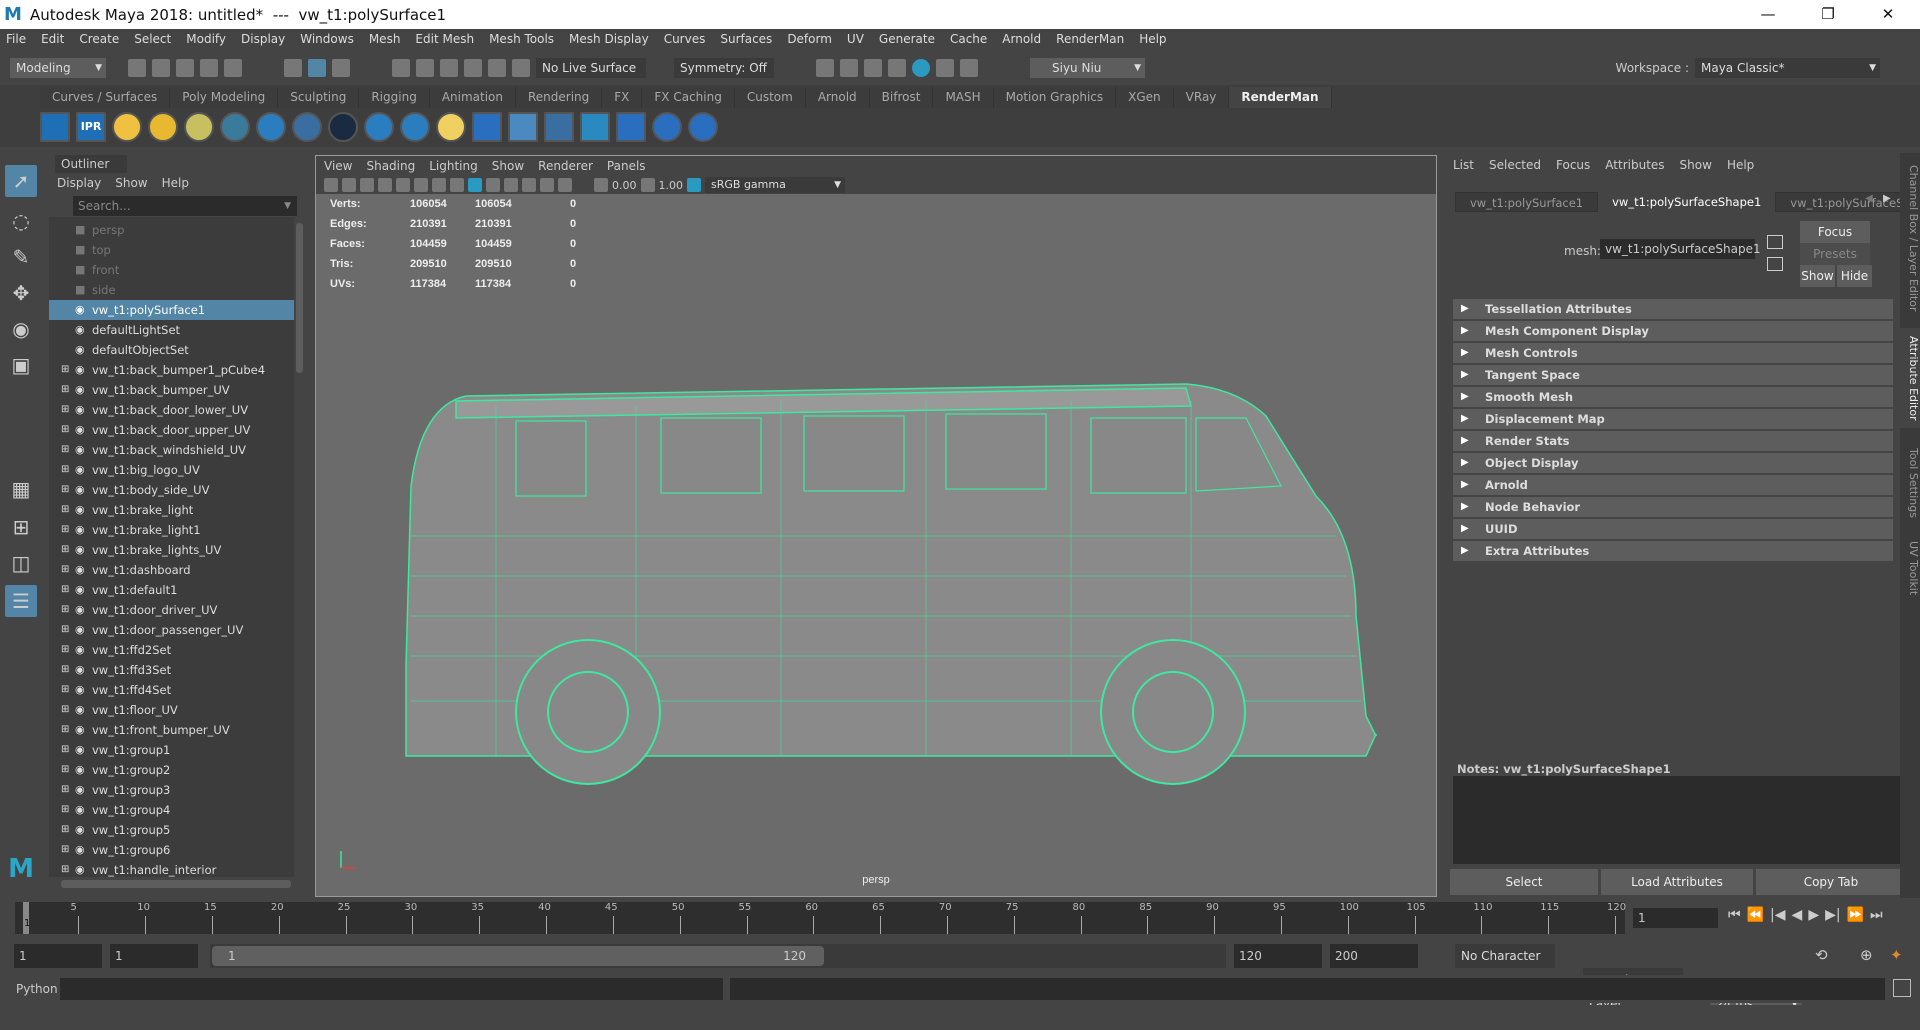  Describe the element at coordinates (171, 530) in the screenshot. I see `outliner-item: ⊞ ◉ vw_t1:brake_light1` at that location.